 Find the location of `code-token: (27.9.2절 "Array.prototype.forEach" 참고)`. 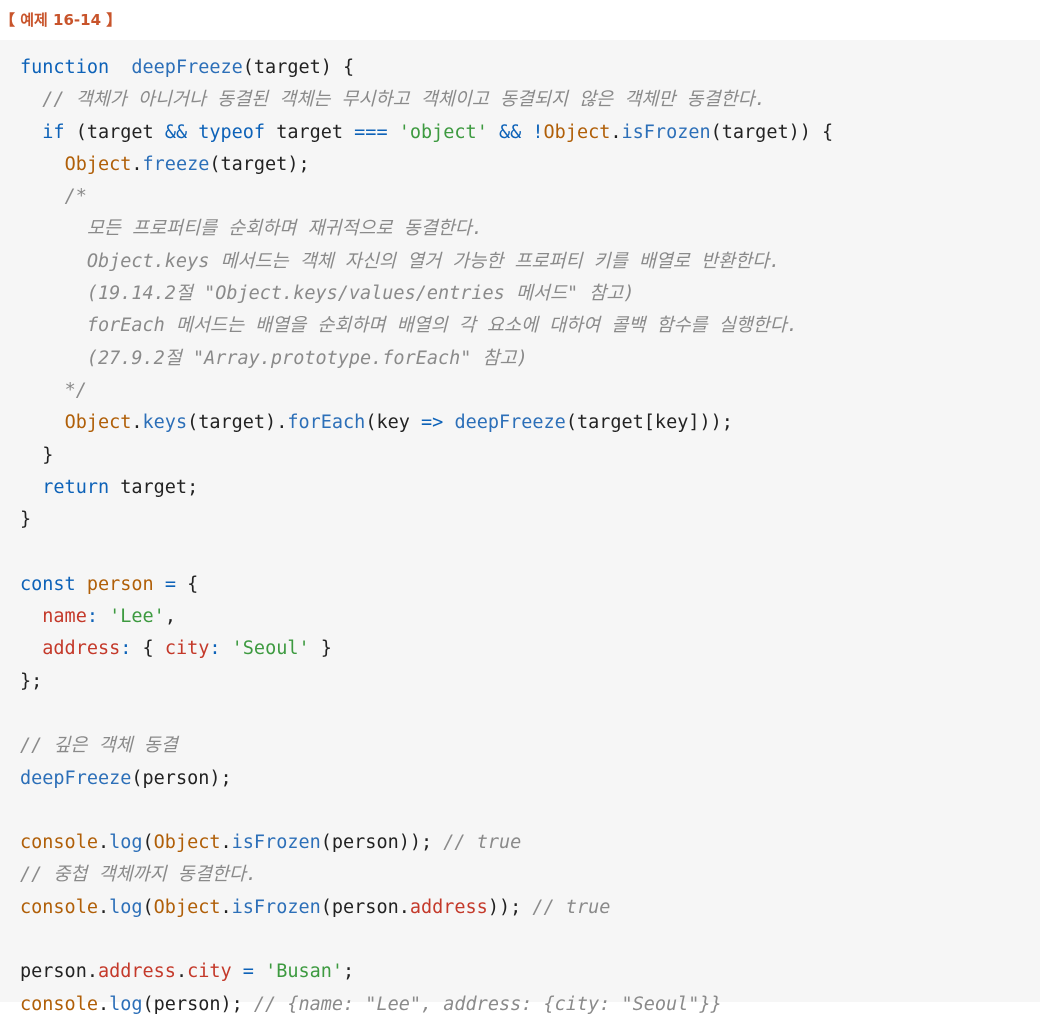

code-token: (27.9.2절 "Array.prototype.forEach" 참고) is located at coordinates (307, 358).